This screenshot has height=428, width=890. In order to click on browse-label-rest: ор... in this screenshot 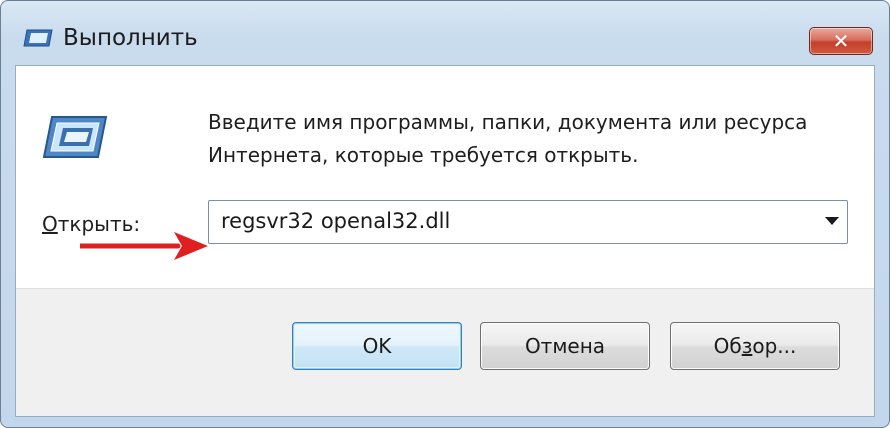, I will do `click(774, 346)`.